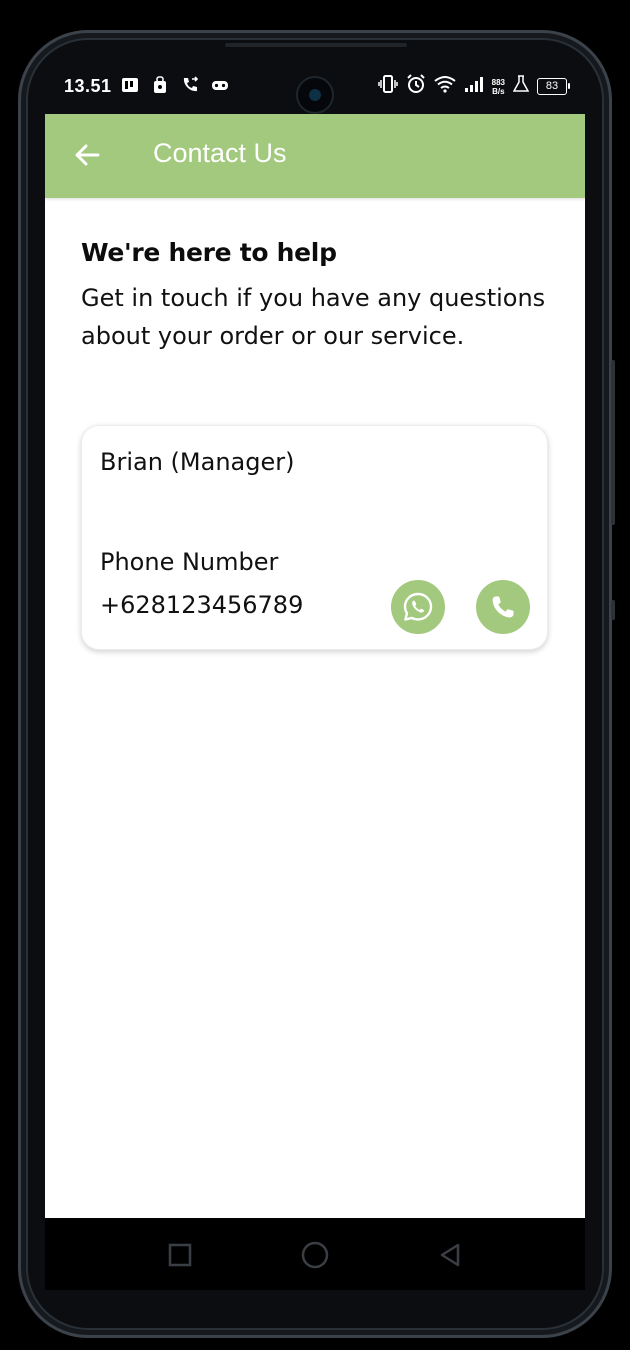 Image resolution: width=630 pixels, height=1350 pixels. Describe the element at coordinates (197, 462) in the screenshot. I see `contact-name: Brian (Manager)` at that location.